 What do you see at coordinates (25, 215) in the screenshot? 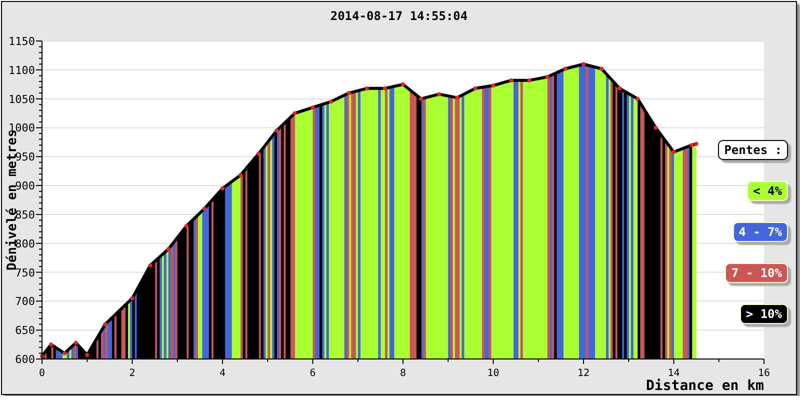
I see `y-tick-label: 850` at bounding box center [25, 215].